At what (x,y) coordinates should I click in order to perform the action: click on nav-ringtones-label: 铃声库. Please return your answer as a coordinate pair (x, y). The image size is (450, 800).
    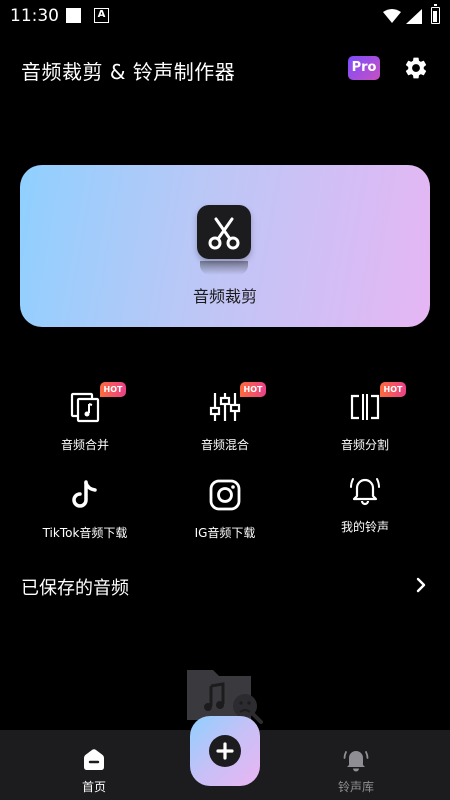
    Looking at the image, I should click on (355, 787).